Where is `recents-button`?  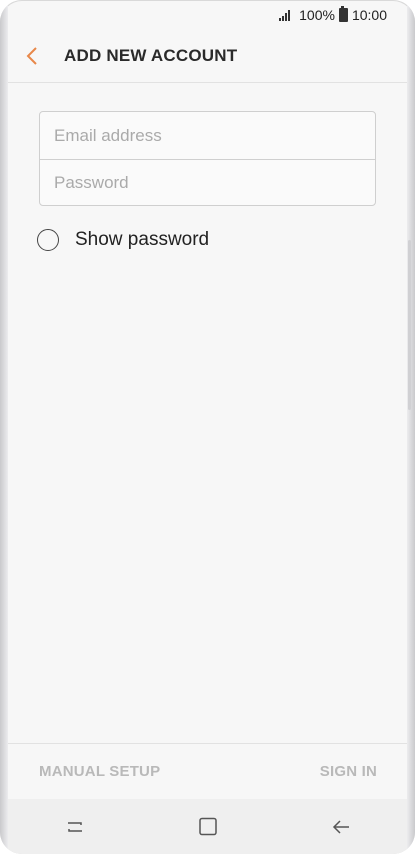 recents-button is located at coordinates (75, 827).